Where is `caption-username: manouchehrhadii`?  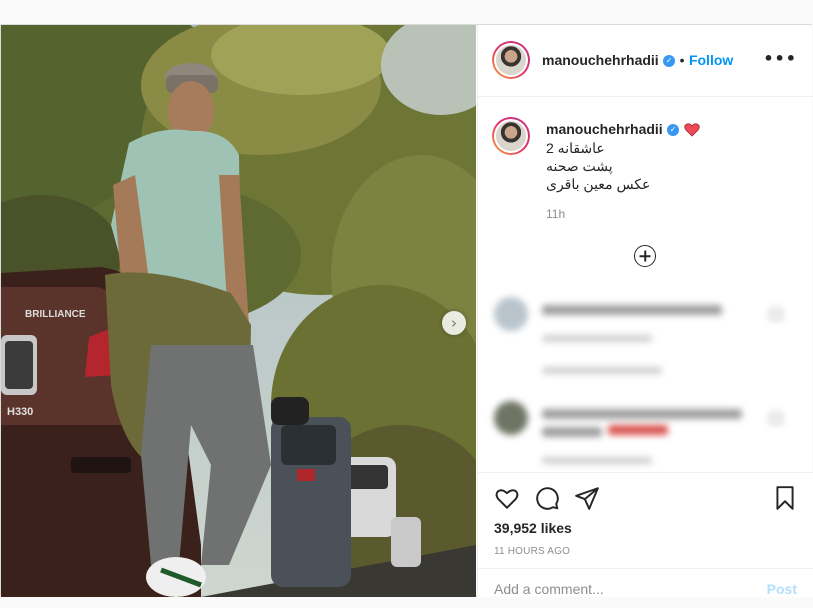
caption-username: manouchehrhadii is located at coordinates (604, 129).